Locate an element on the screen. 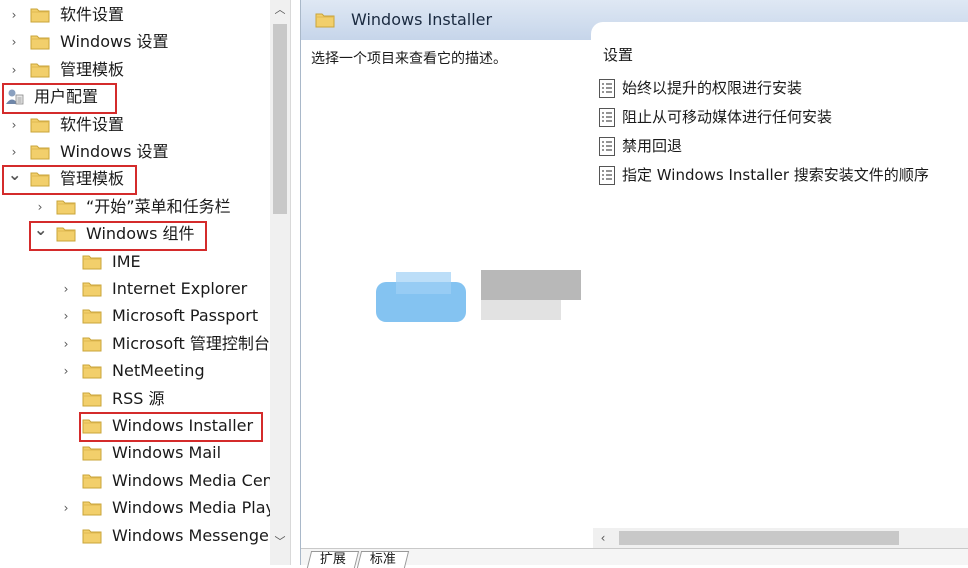 Image resolution: width=968 pixels, height=568 pixels. tree-item: › Internet Explorer is located at coordinates (135, 289).